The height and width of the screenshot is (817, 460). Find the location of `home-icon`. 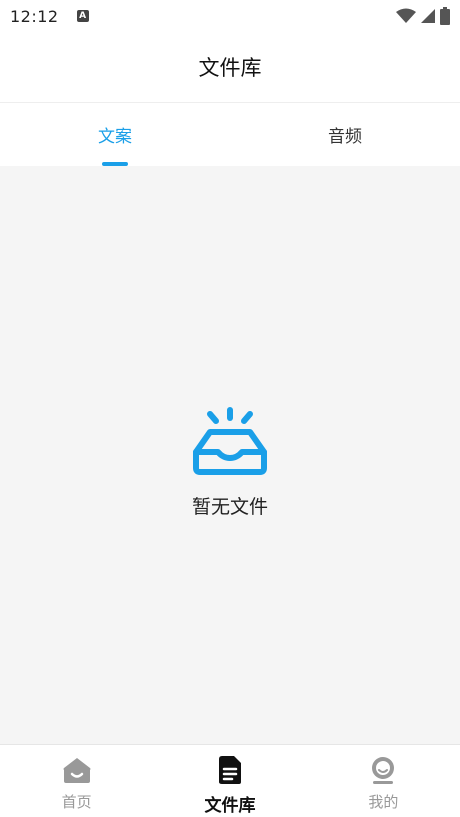

home-icon is located at coordinates (77, 770).